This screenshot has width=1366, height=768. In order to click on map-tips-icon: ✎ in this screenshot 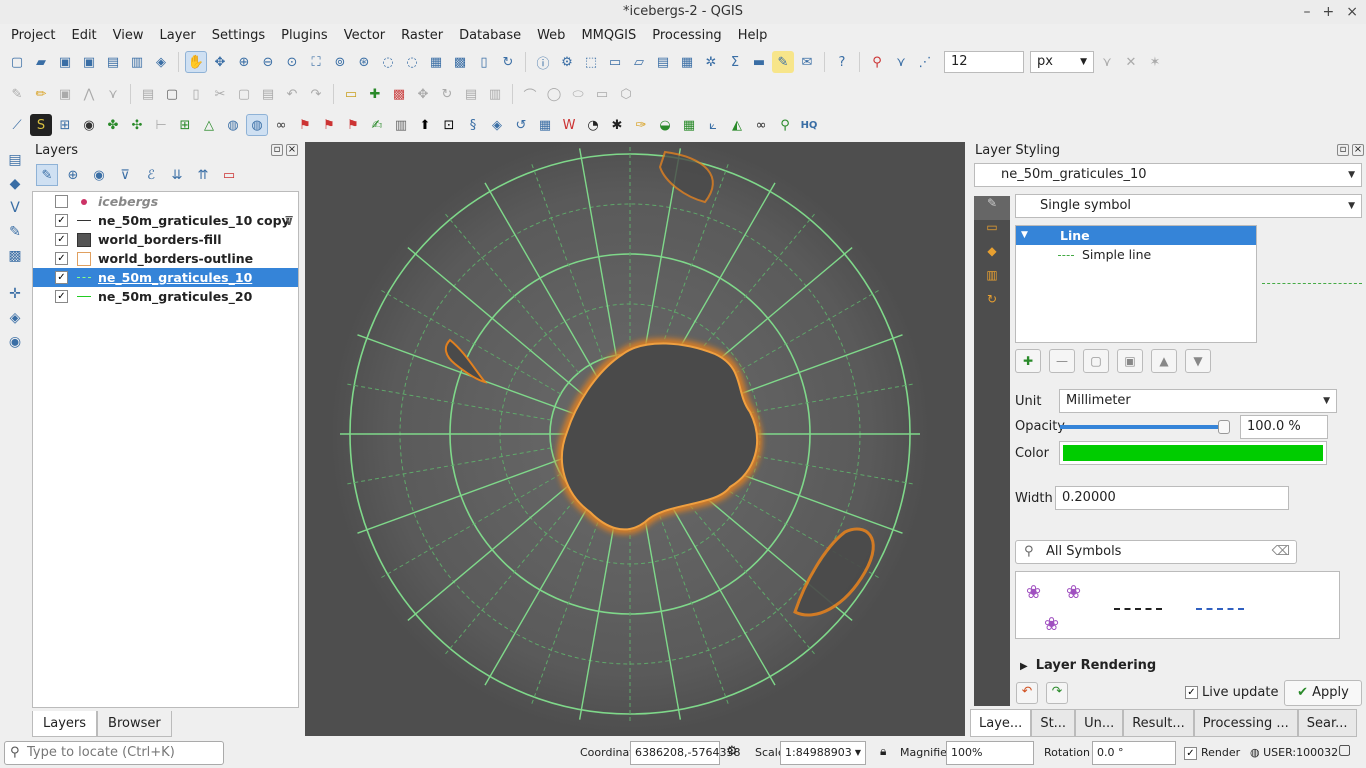, I will do `click(783, 62)`.